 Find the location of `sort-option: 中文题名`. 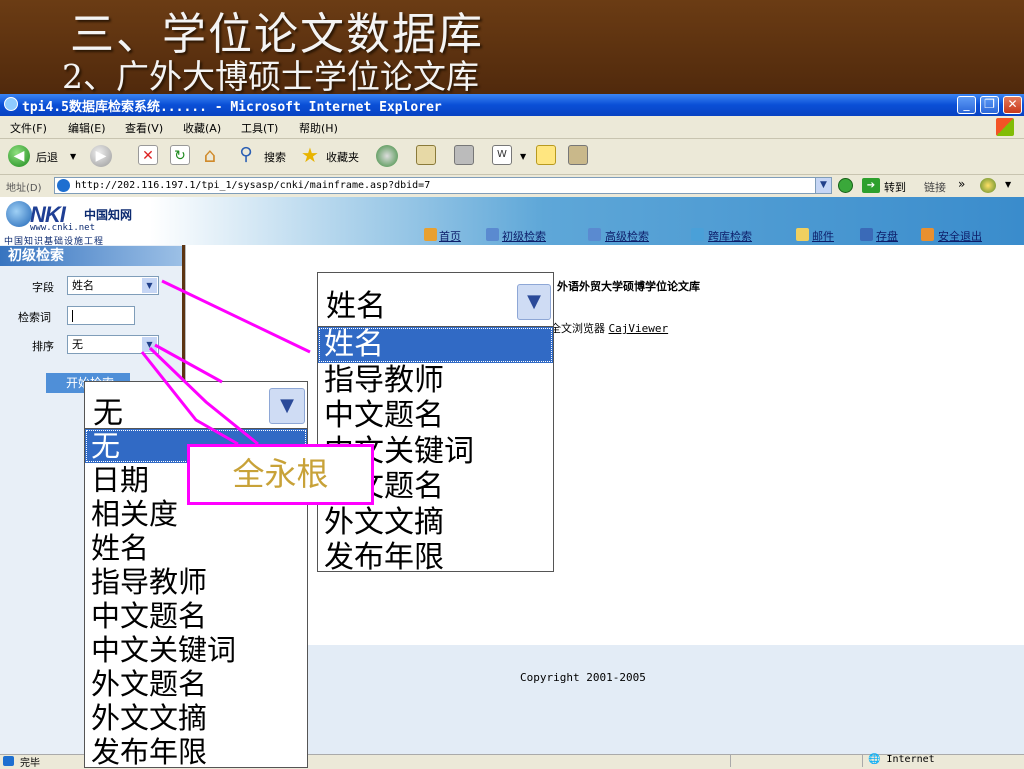

sort-option: 中文题名 is located at coordinates (196, 616).